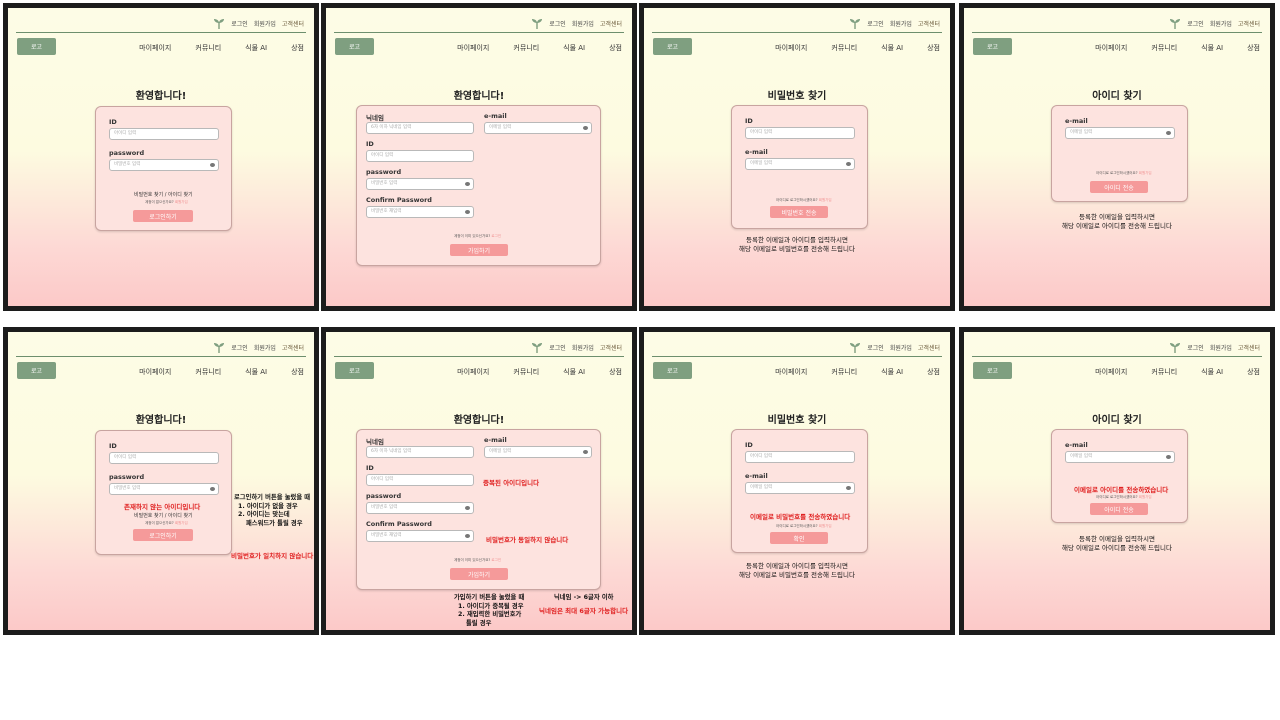 The image size is (1280, 720). Describe the element at coordinates (420, 536) in the screenshot. I see `confirm-password-input: 비밀번호 재입력` at that location.